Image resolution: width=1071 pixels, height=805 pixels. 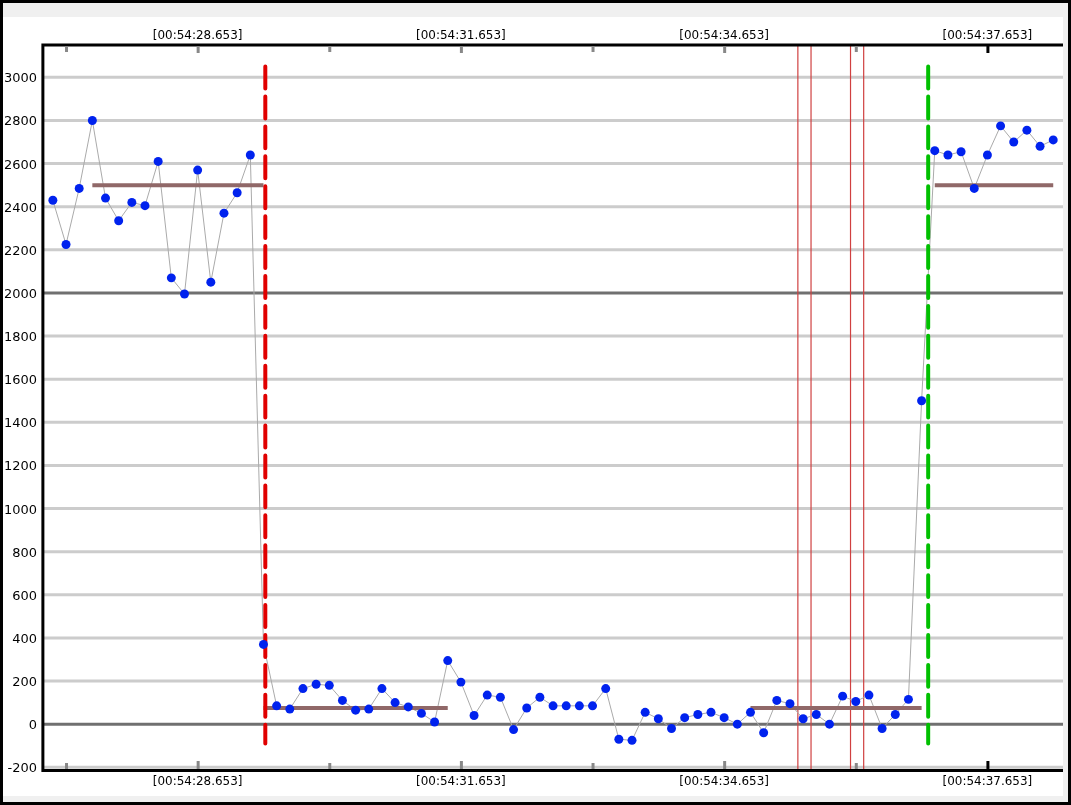 I want to click on axis-label: 200, so click(x=24, y=682).